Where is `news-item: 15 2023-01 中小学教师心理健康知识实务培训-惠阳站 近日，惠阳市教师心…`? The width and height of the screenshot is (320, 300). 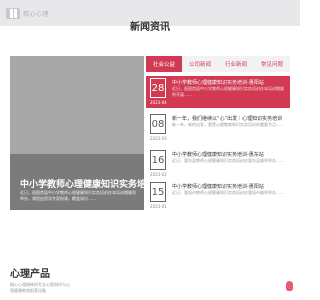 news-item: 15 2023-01 中小学教师心理健康知识实务培训-惠阳站 近日，惠阳市教师心… is located at coordinates (218, 196).